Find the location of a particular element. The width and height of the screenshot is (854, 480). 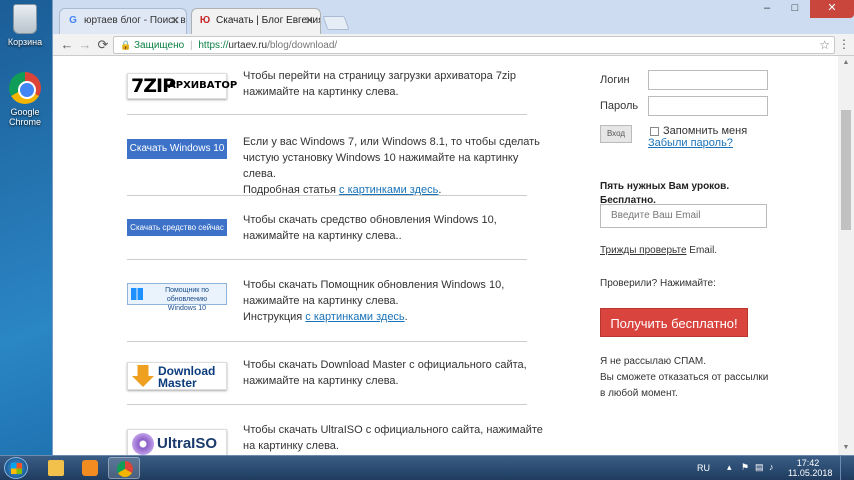

bookmark-star-icon: ☆ is located at coordinates (824, 45).